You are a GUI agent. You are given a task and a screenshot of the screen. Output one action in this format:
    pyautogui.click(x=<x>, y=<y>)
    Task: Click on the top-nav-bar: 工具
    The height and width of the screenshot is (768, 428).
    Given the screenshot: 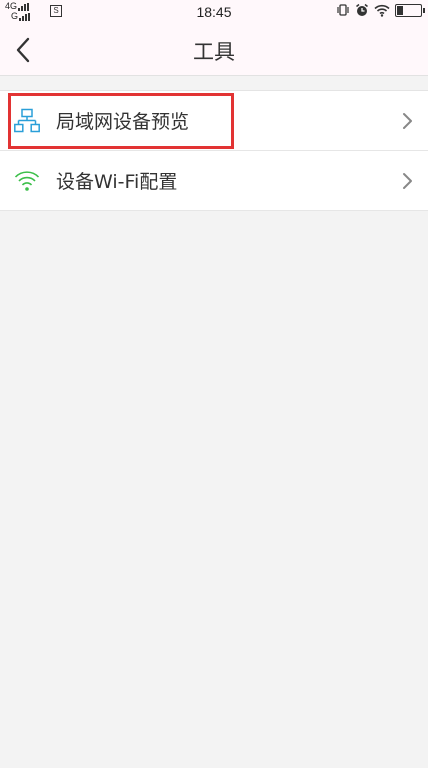 What is the action you would take?
    pyautogui.click(x=214, y=50)
    